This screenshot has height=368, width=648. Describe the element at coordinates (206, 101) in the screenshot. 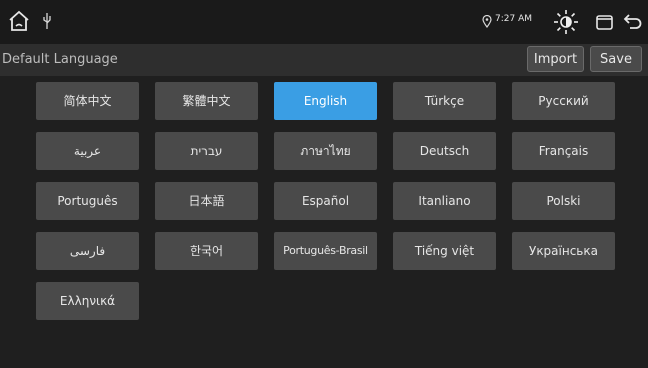

I see `language-button: 繁體中文` at that location.